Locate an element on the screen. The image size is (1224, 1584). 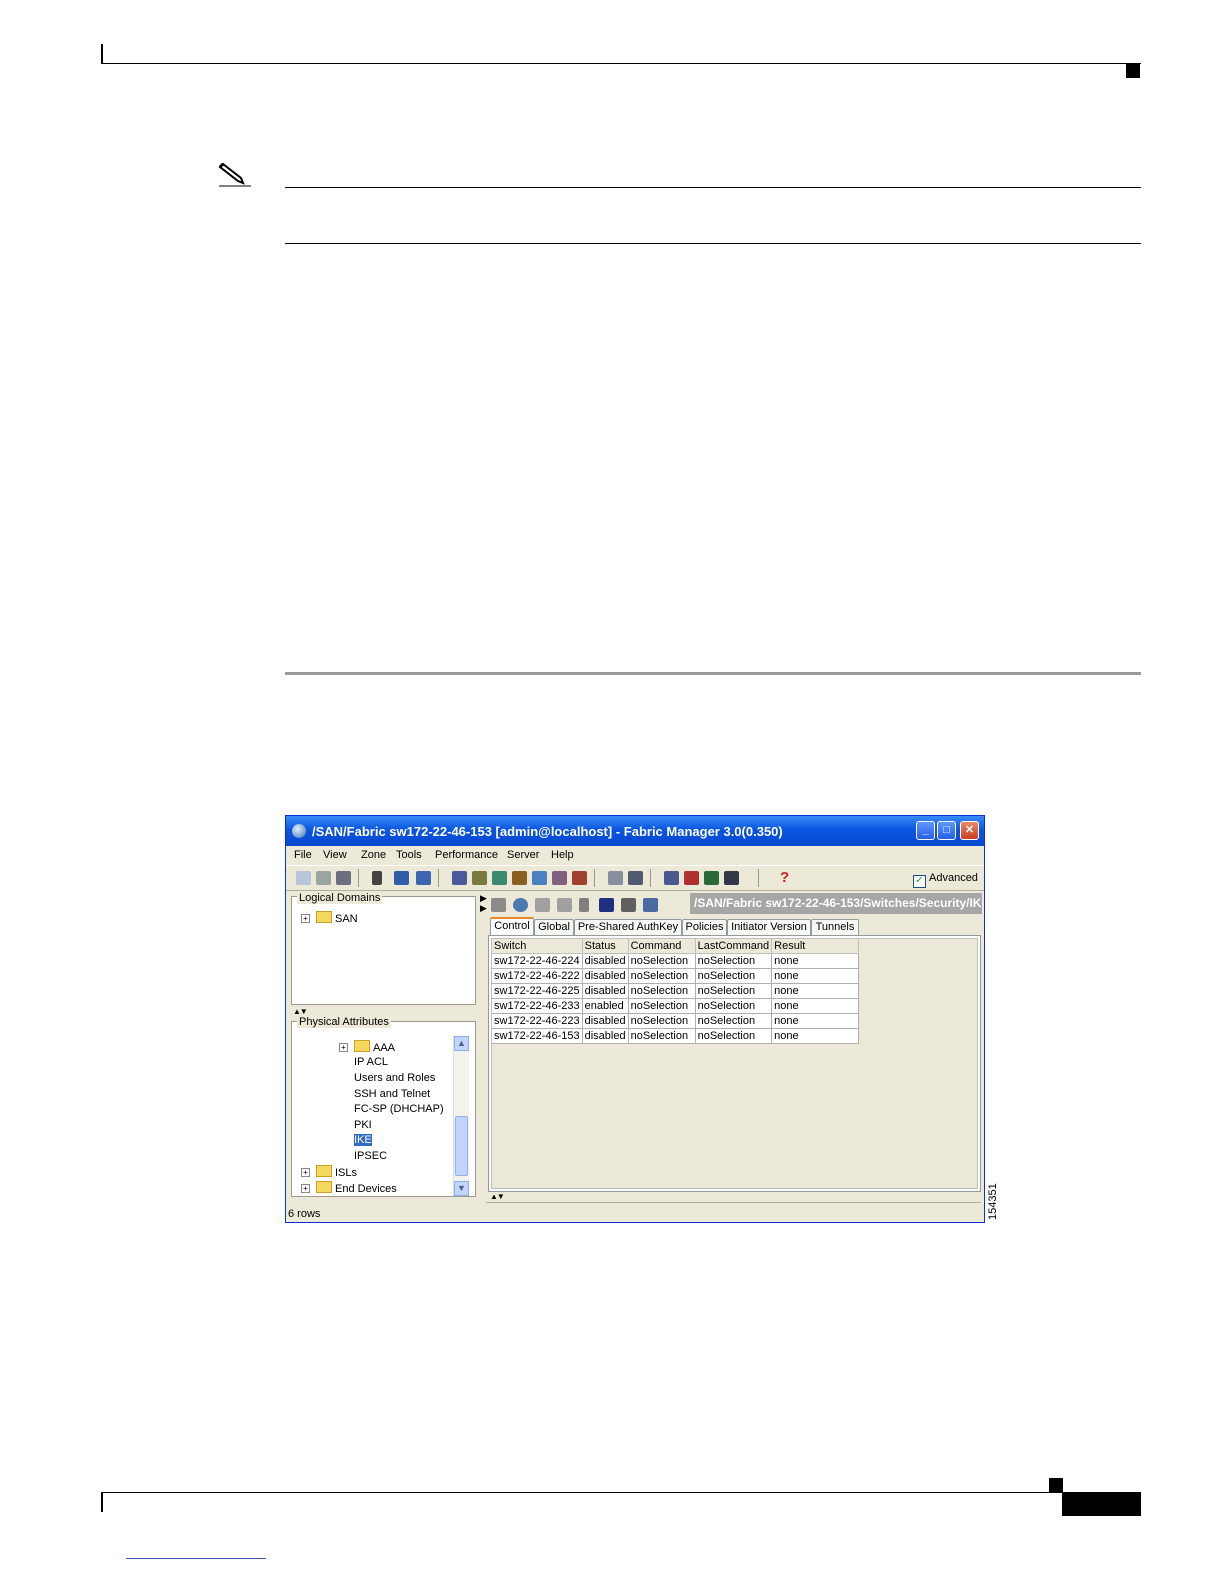
tree-item-aaa: + AAA is located at coordinates (367, 1047).